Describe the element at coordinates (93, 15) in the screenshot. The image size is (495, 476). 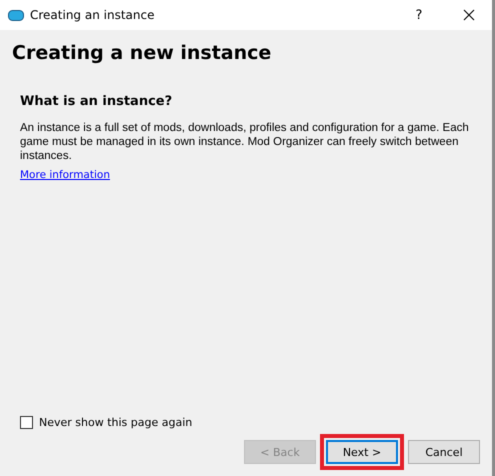
I see `window-title: Creating an instance` at that location.